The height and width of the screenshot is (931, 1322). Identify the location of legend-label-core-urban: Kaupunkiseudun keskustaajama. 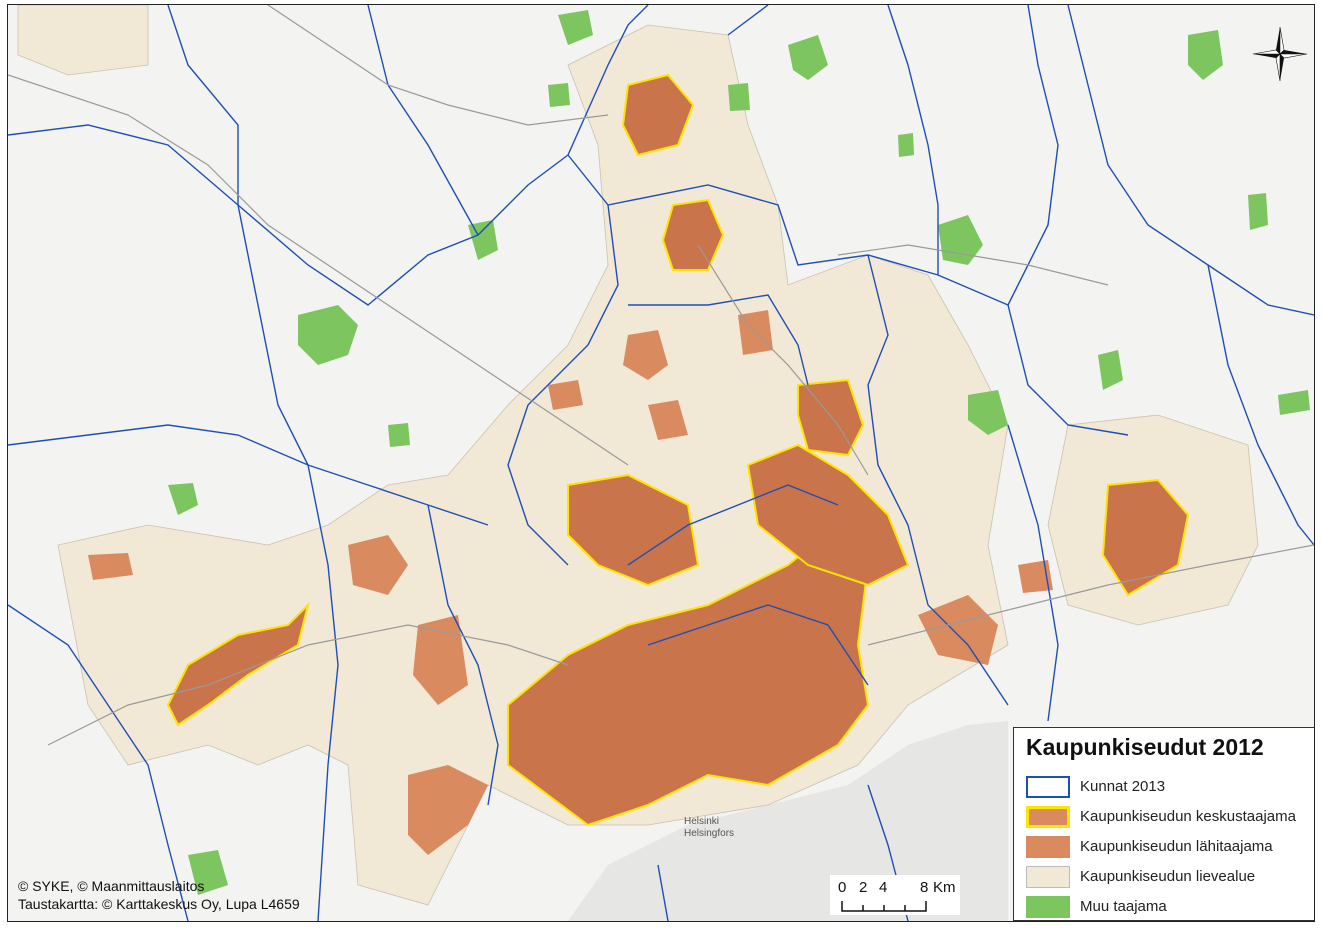
(1188, 816).